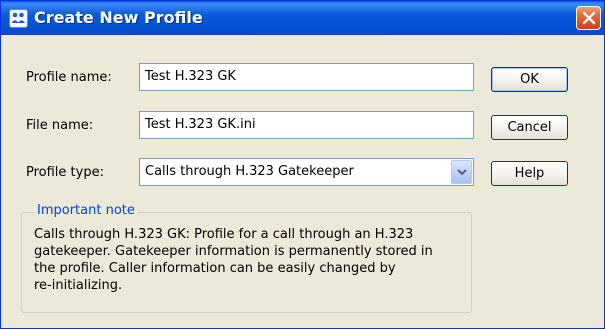  What do you see at coordinates (306, 77) in the screenshot?
I see `profile-name-input: Test H.323 GK` at bounding box center [306, 77].